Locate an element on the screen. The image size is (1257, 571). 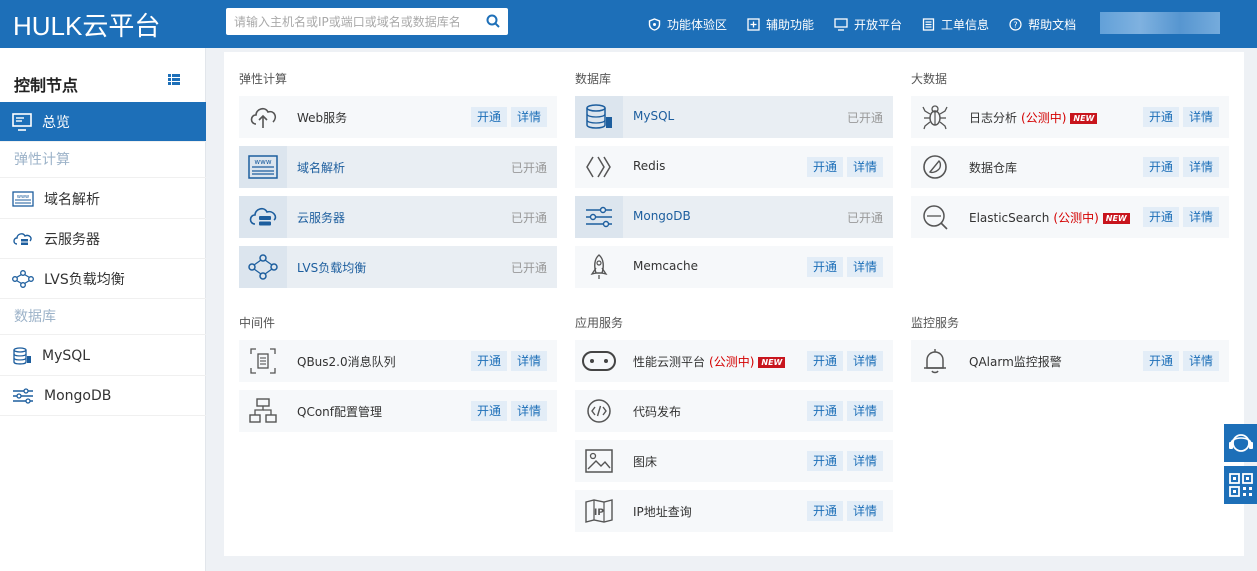
nav-tickets: 工单信息 is located at coordinates (955, 24).